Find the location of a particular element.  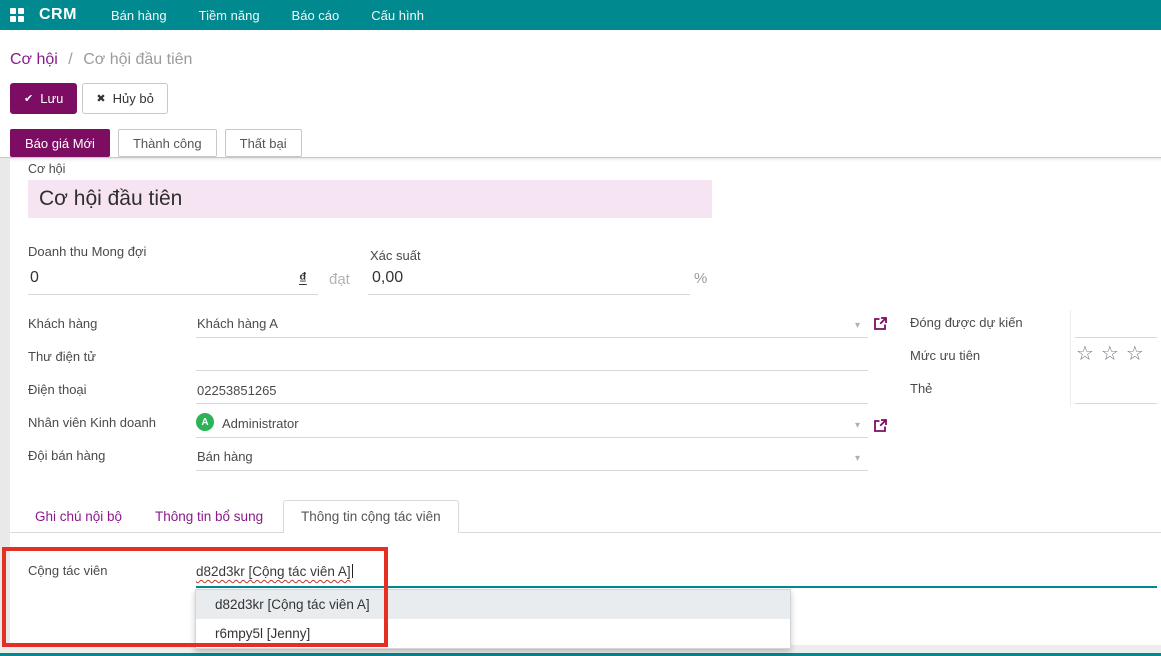

expected-closing-label: Đóng được dự kiến is located at coordinates (966, 322).